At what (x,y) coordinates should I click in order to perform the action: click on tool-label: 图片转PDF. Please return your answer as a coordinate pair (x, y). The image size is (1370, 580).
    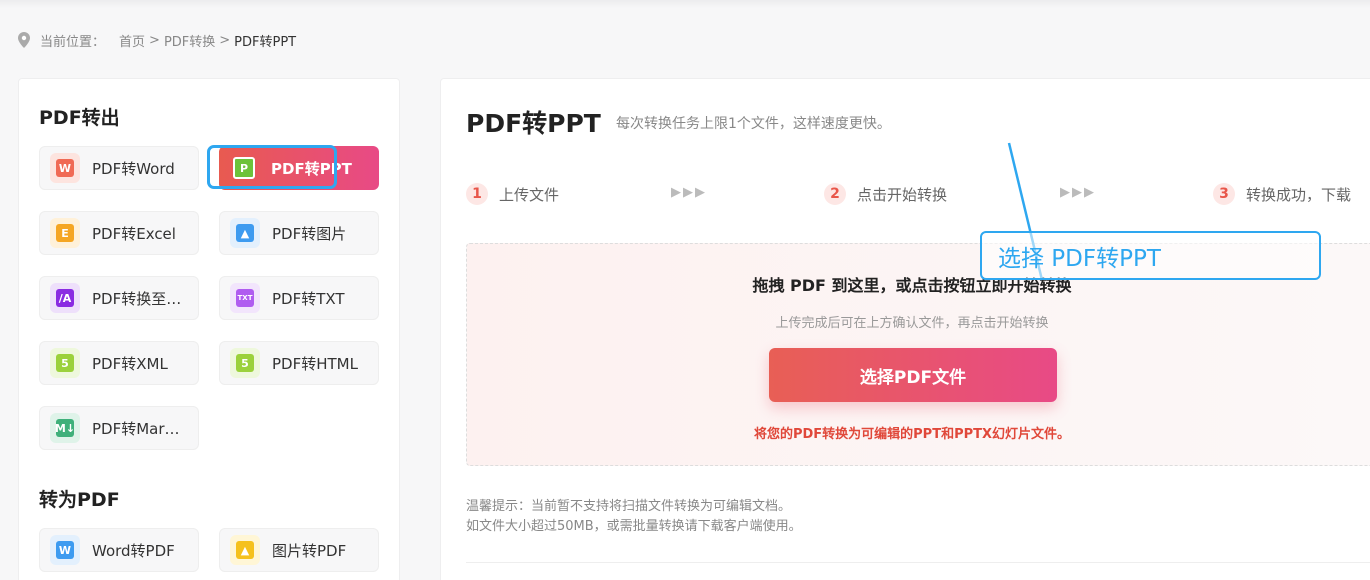
    Looking at the image, I should click on (309, 550).